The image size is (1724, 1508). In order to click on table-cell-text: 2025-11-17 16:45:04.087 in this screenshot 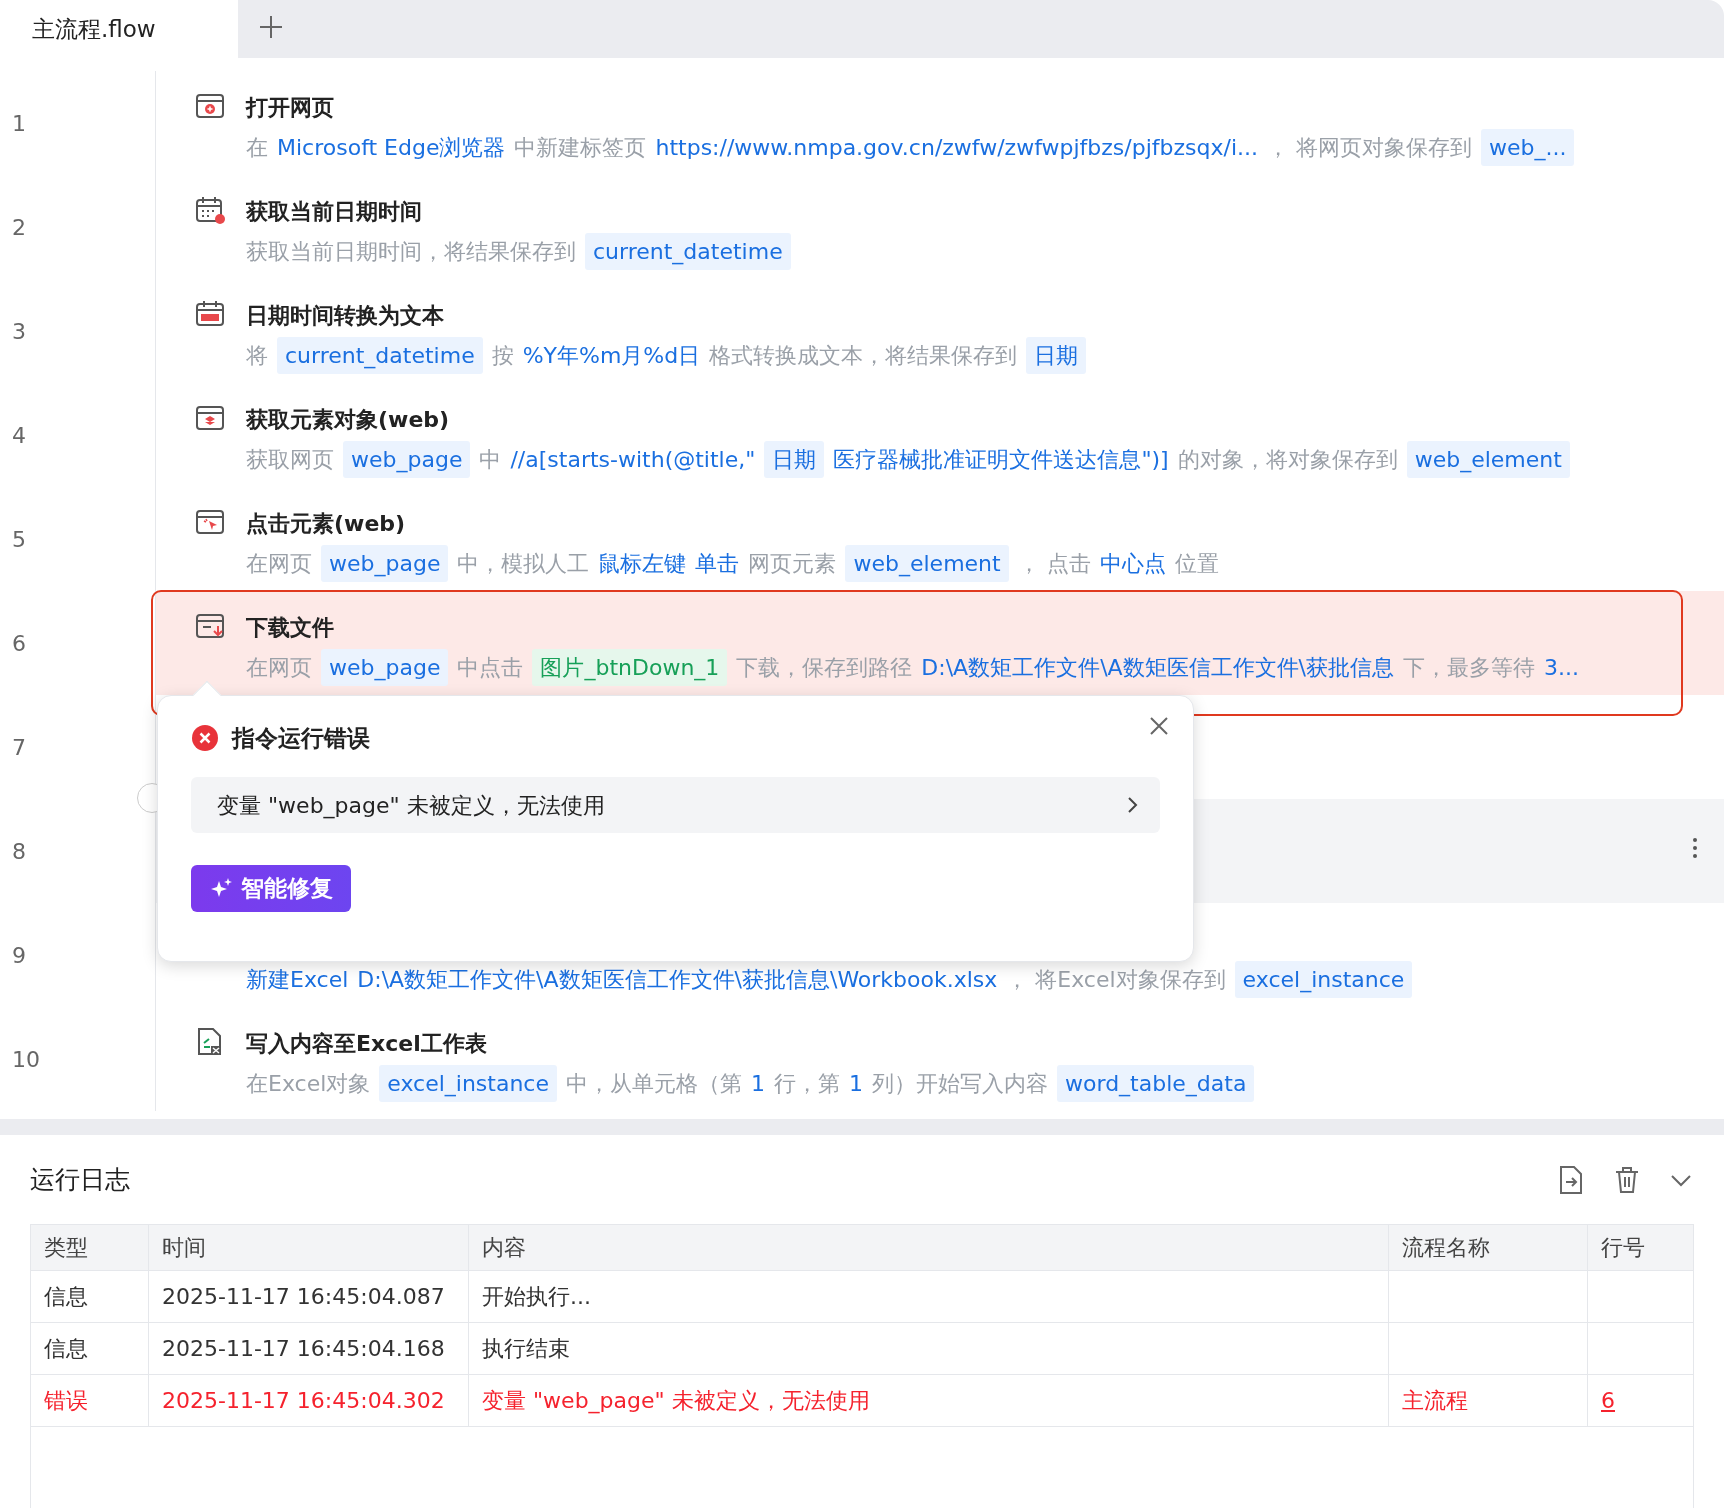, I will do `click(303, 1297)`.